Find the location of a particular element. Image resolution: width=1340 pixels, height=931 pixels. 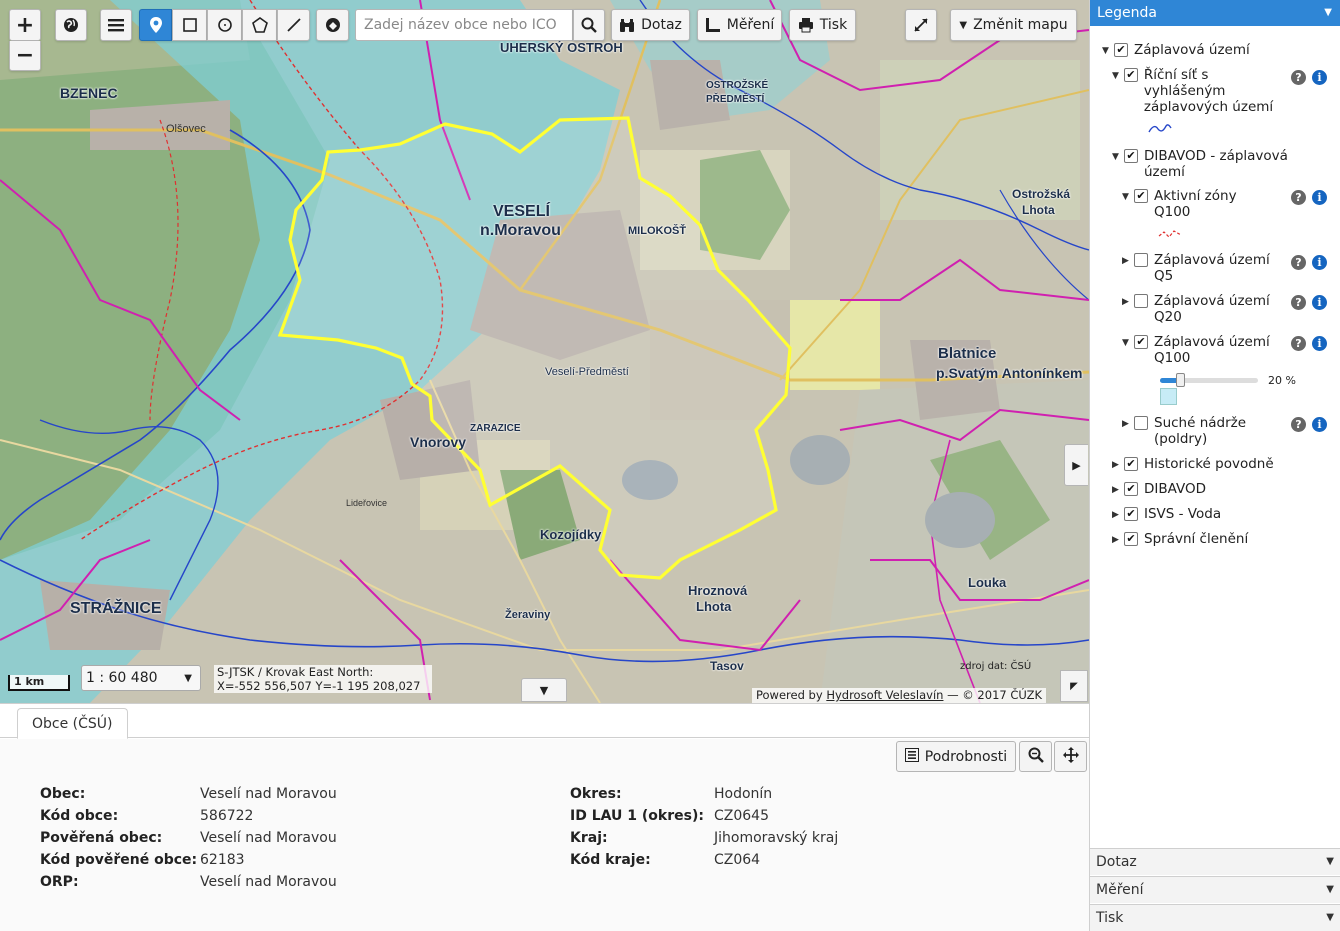

legend-item-label: Záplavová území is located at coordinates (1192, 50).